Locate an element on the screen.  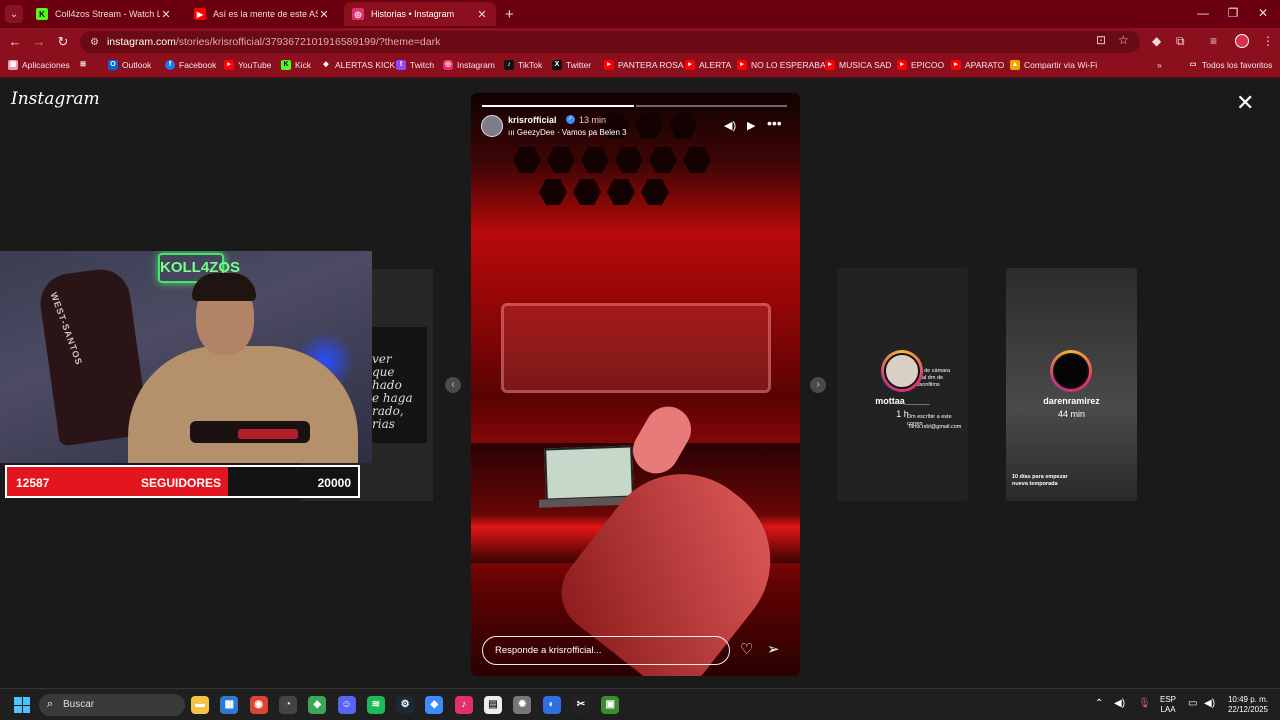
back-button: ← is located at coordinates (15, 41).